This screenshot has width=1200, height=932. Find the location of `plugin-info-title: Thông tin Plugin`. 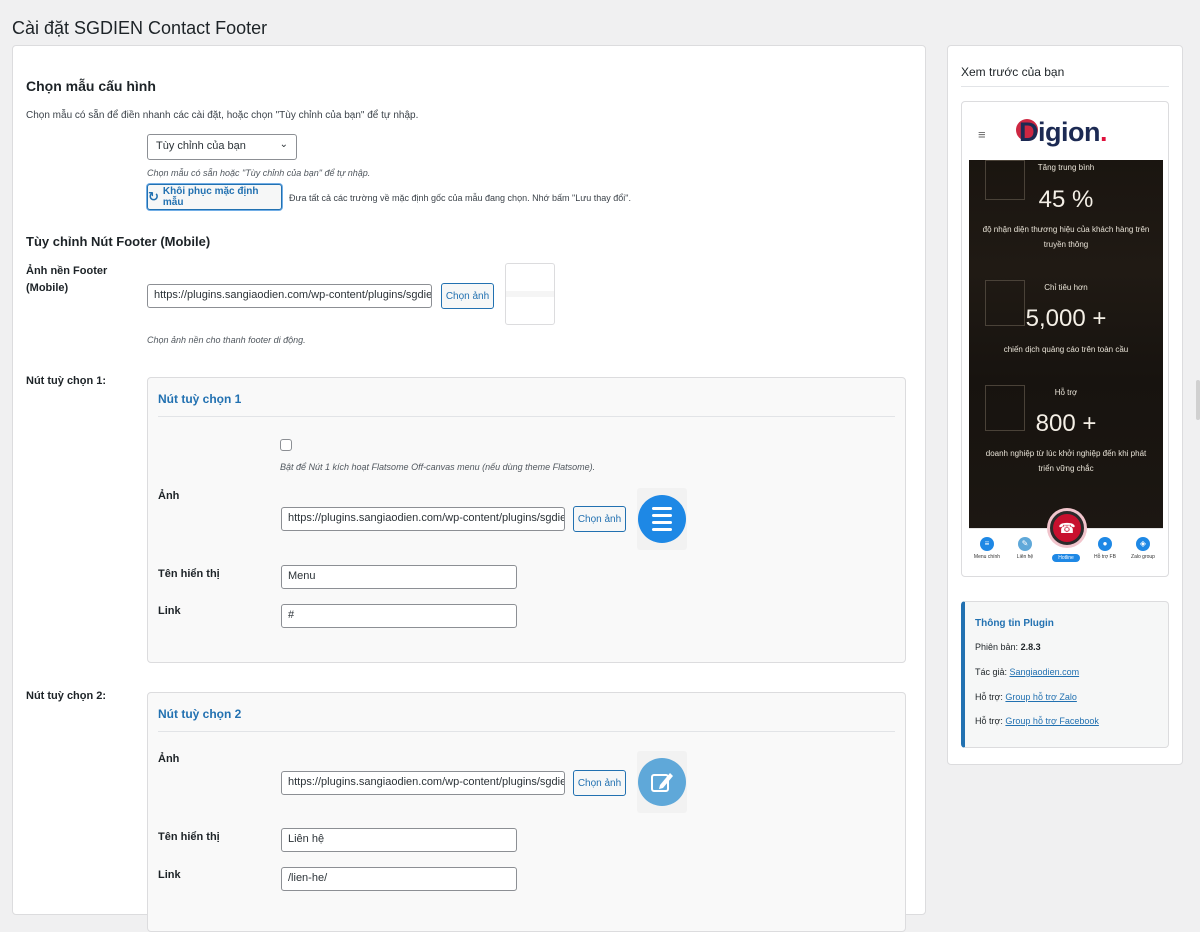

plugin-info-title: Thông tin Plugin is located at coordinates (1014, 623).